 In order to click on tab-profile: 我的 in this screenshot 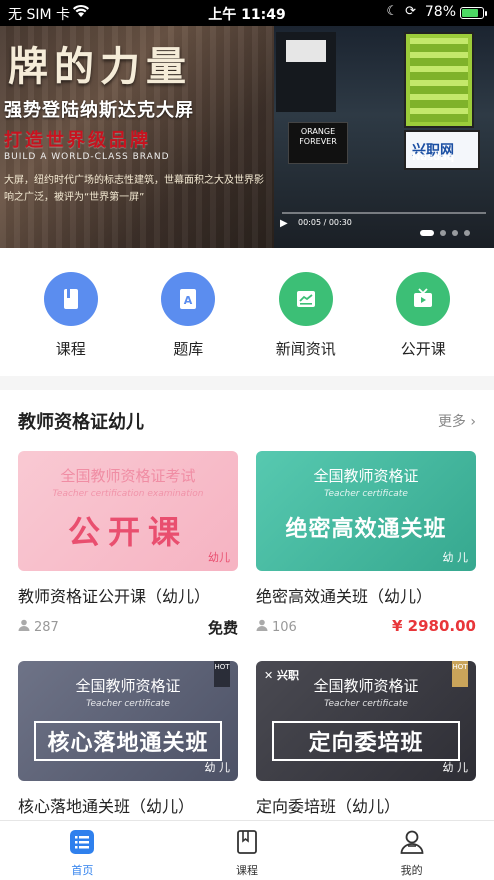, I will do `click(412, 850)`.